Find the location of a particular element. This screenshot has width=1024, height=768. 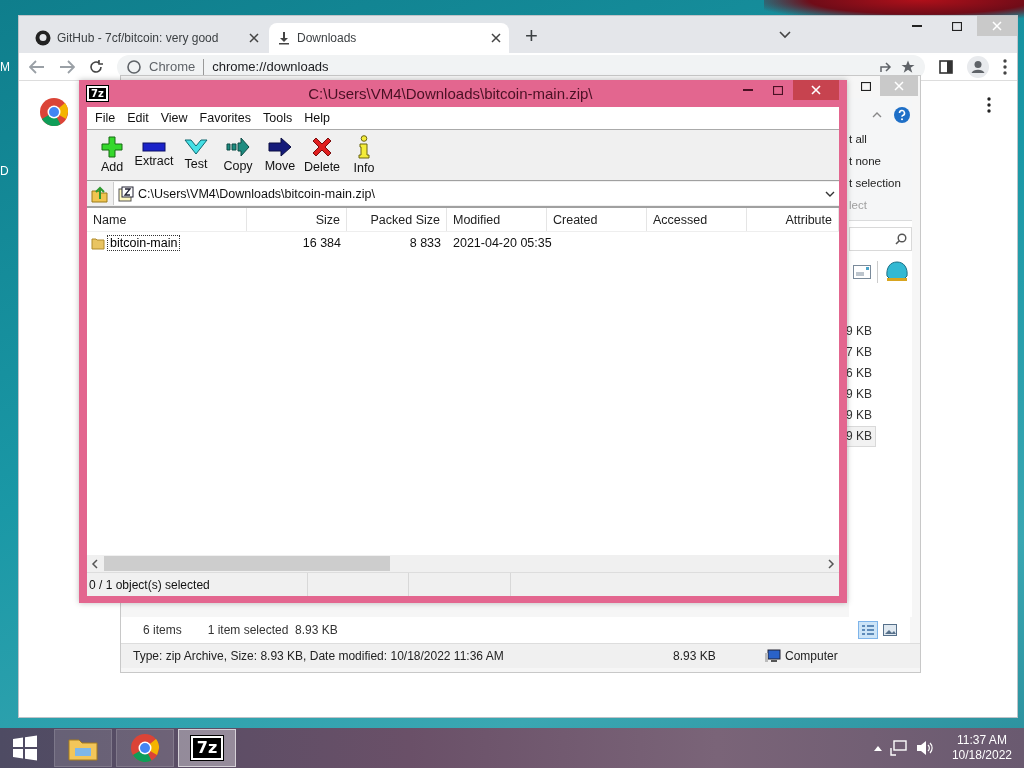

column-header: Packed Size is located at coordinates (397, 219).